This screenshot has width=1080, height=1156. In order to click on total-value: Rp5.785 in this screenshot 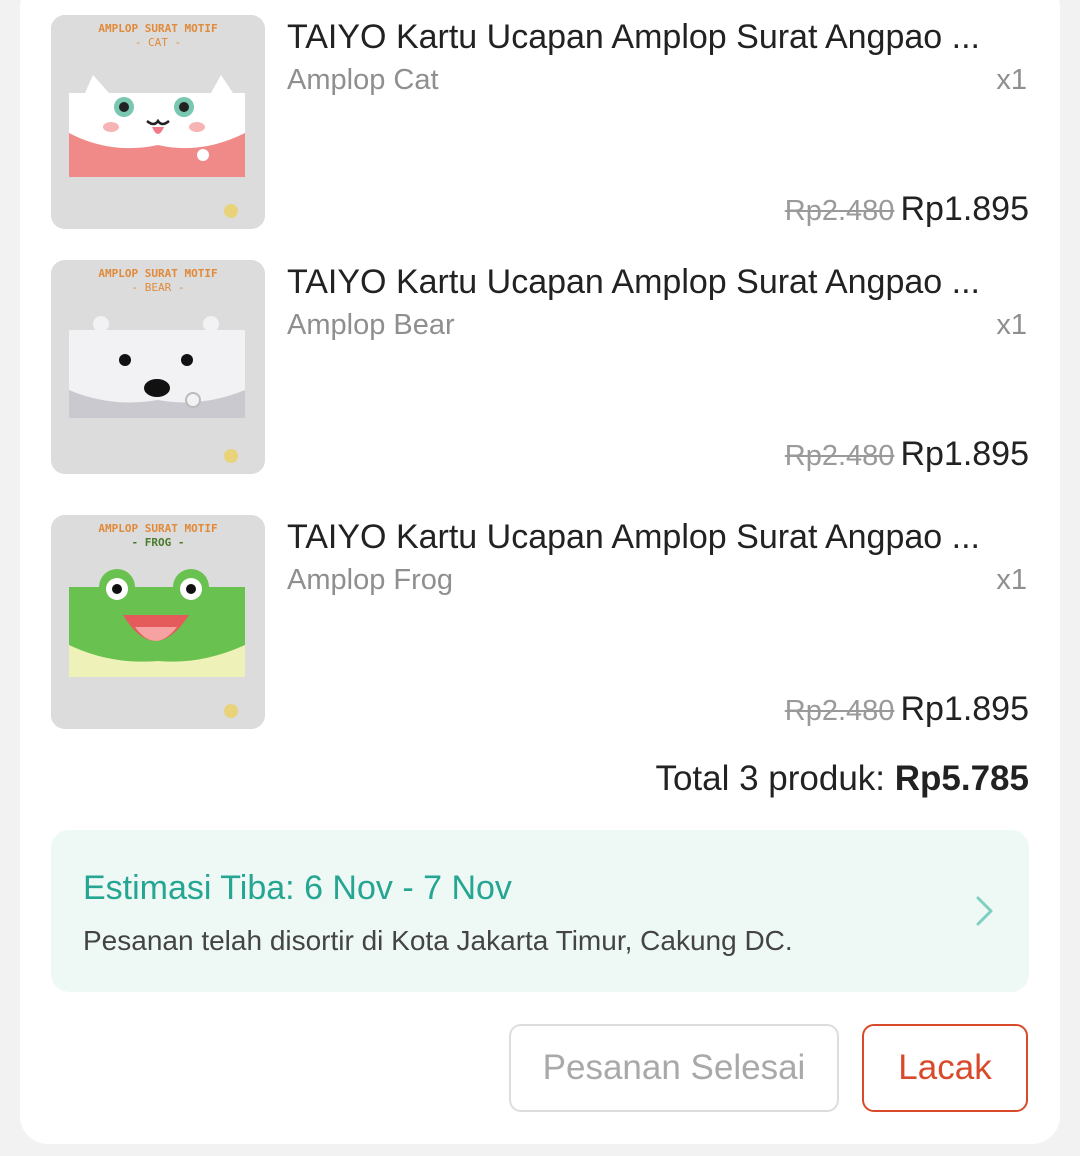, I will do `click(961, 778)`.